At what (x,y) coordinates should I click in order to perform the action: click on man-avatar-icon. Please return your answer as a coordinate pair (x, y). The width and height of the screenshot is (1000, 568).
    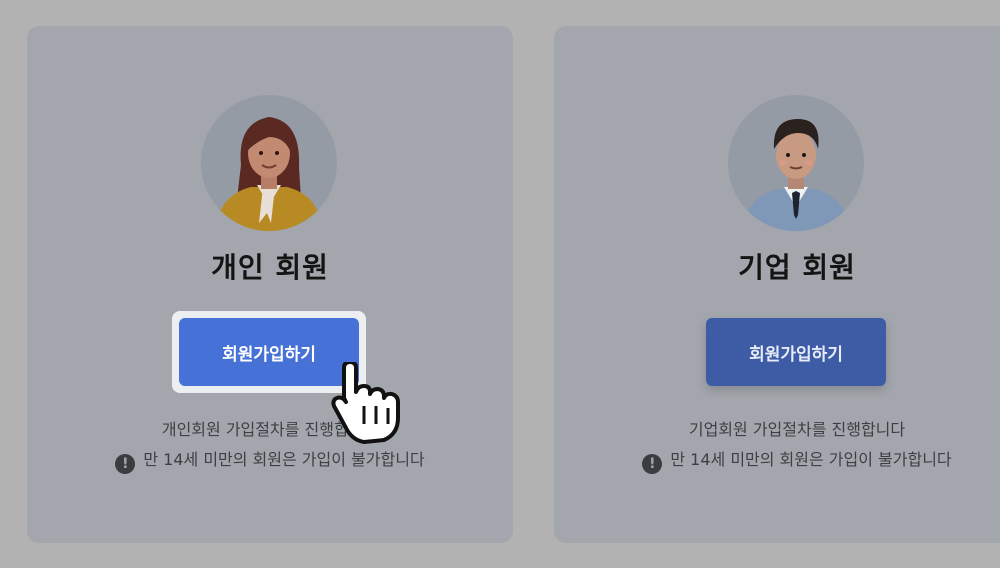
    Looking at the image, I should click on (796, 163).